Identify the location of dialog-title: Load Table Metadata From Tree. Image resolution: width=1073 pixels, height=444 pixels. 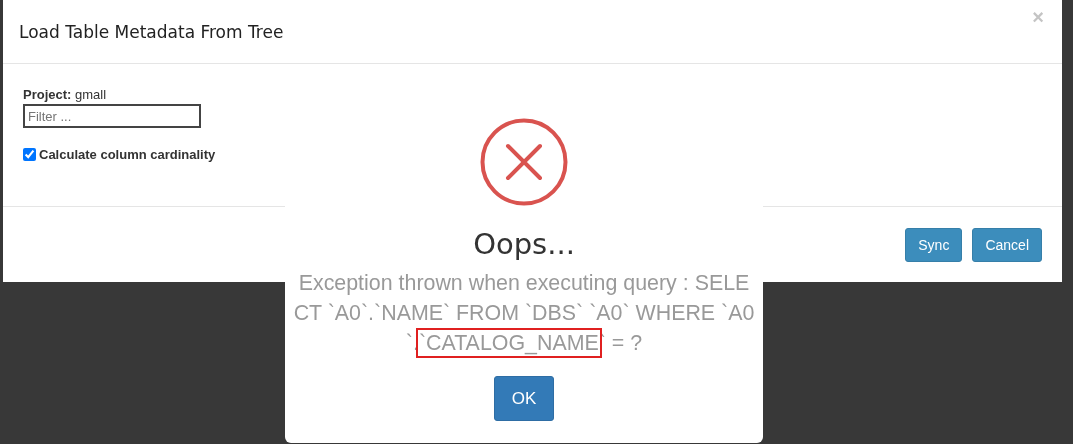
(151, 31).